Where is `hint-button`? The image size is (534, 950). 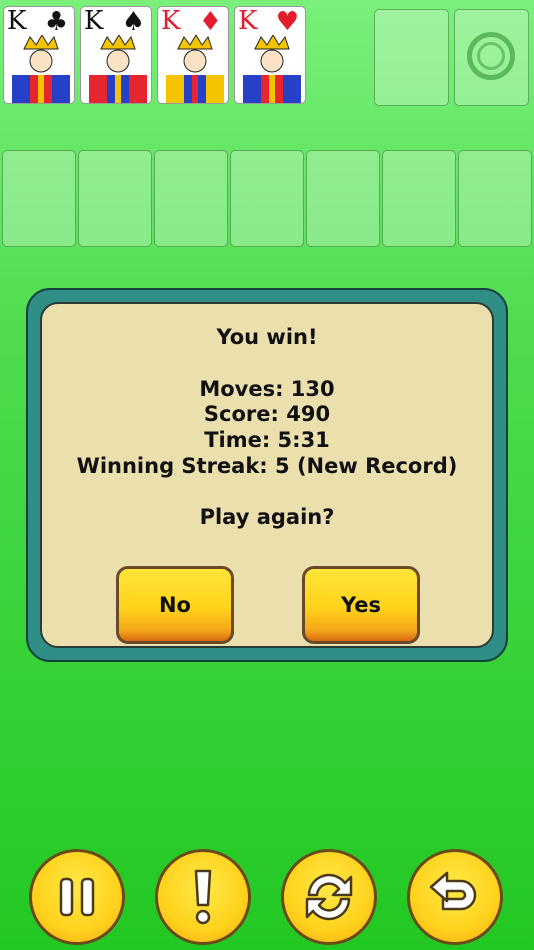
hint-button is located at coordinates (203, 897).